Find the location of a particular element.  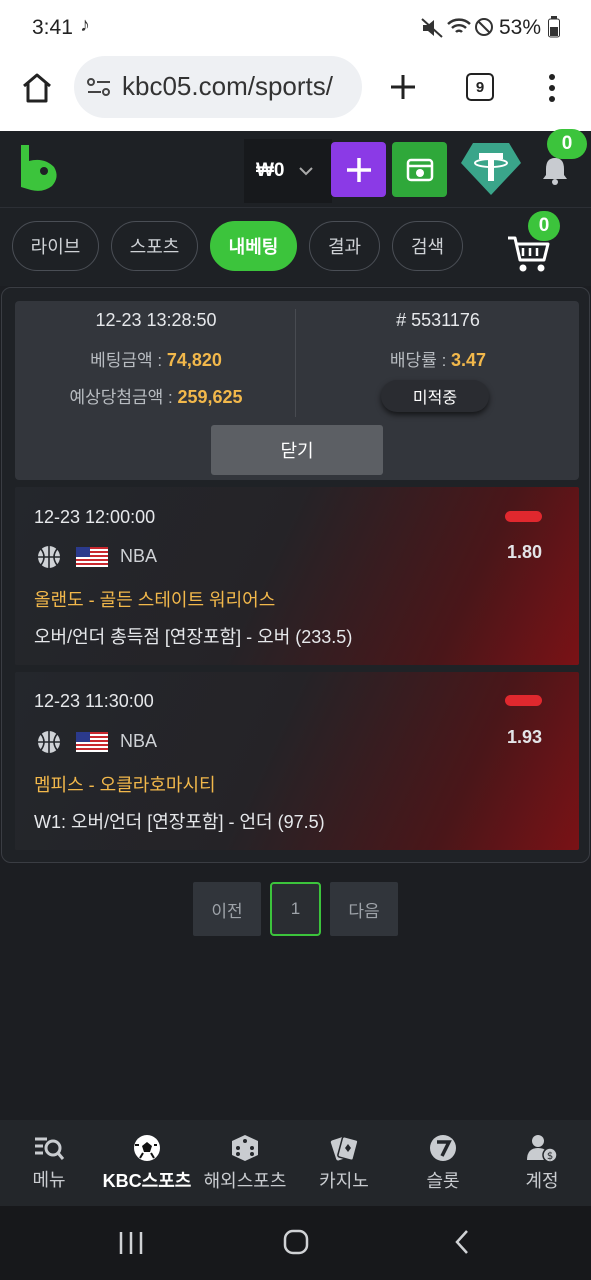

bet-amount-row: 베팅금액 : 74,820 is located at coordinates (156, 358).